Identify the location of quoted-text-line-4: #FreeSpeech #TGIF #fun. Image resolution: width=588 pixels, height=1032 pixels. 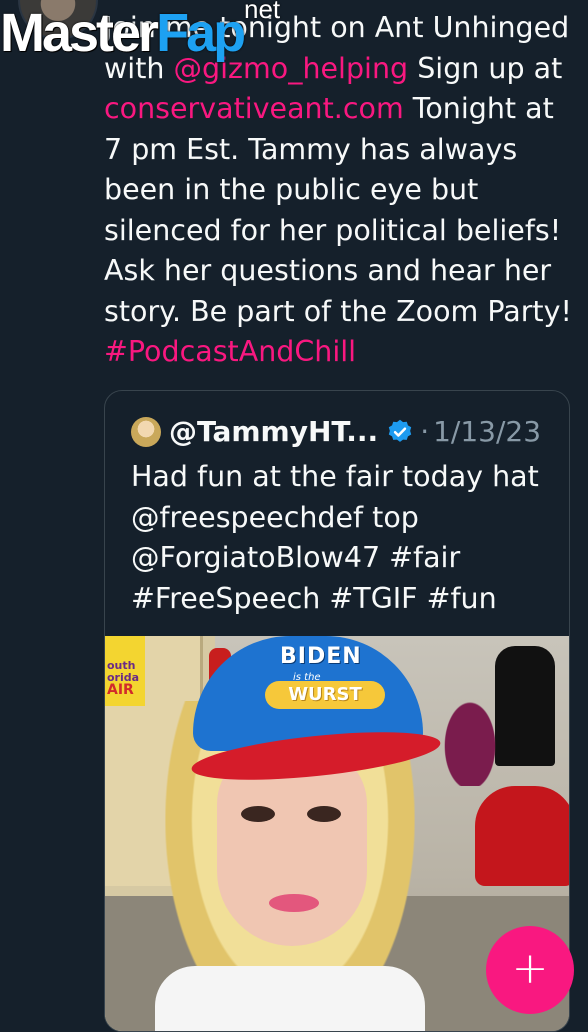
(314, 598).